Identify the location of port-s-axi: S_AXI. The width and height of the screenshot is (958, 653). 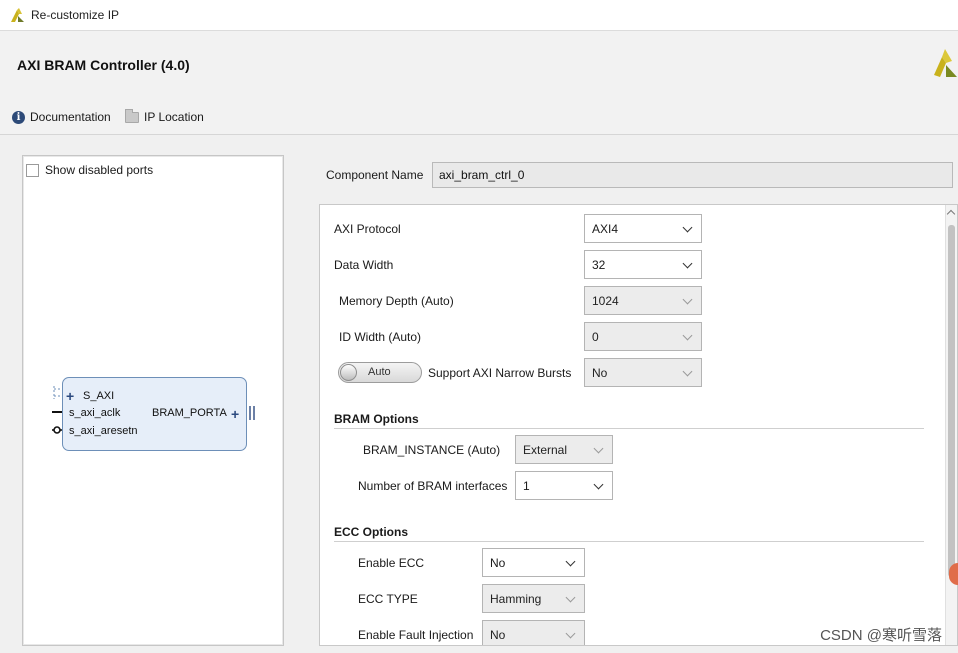
(99, 396).